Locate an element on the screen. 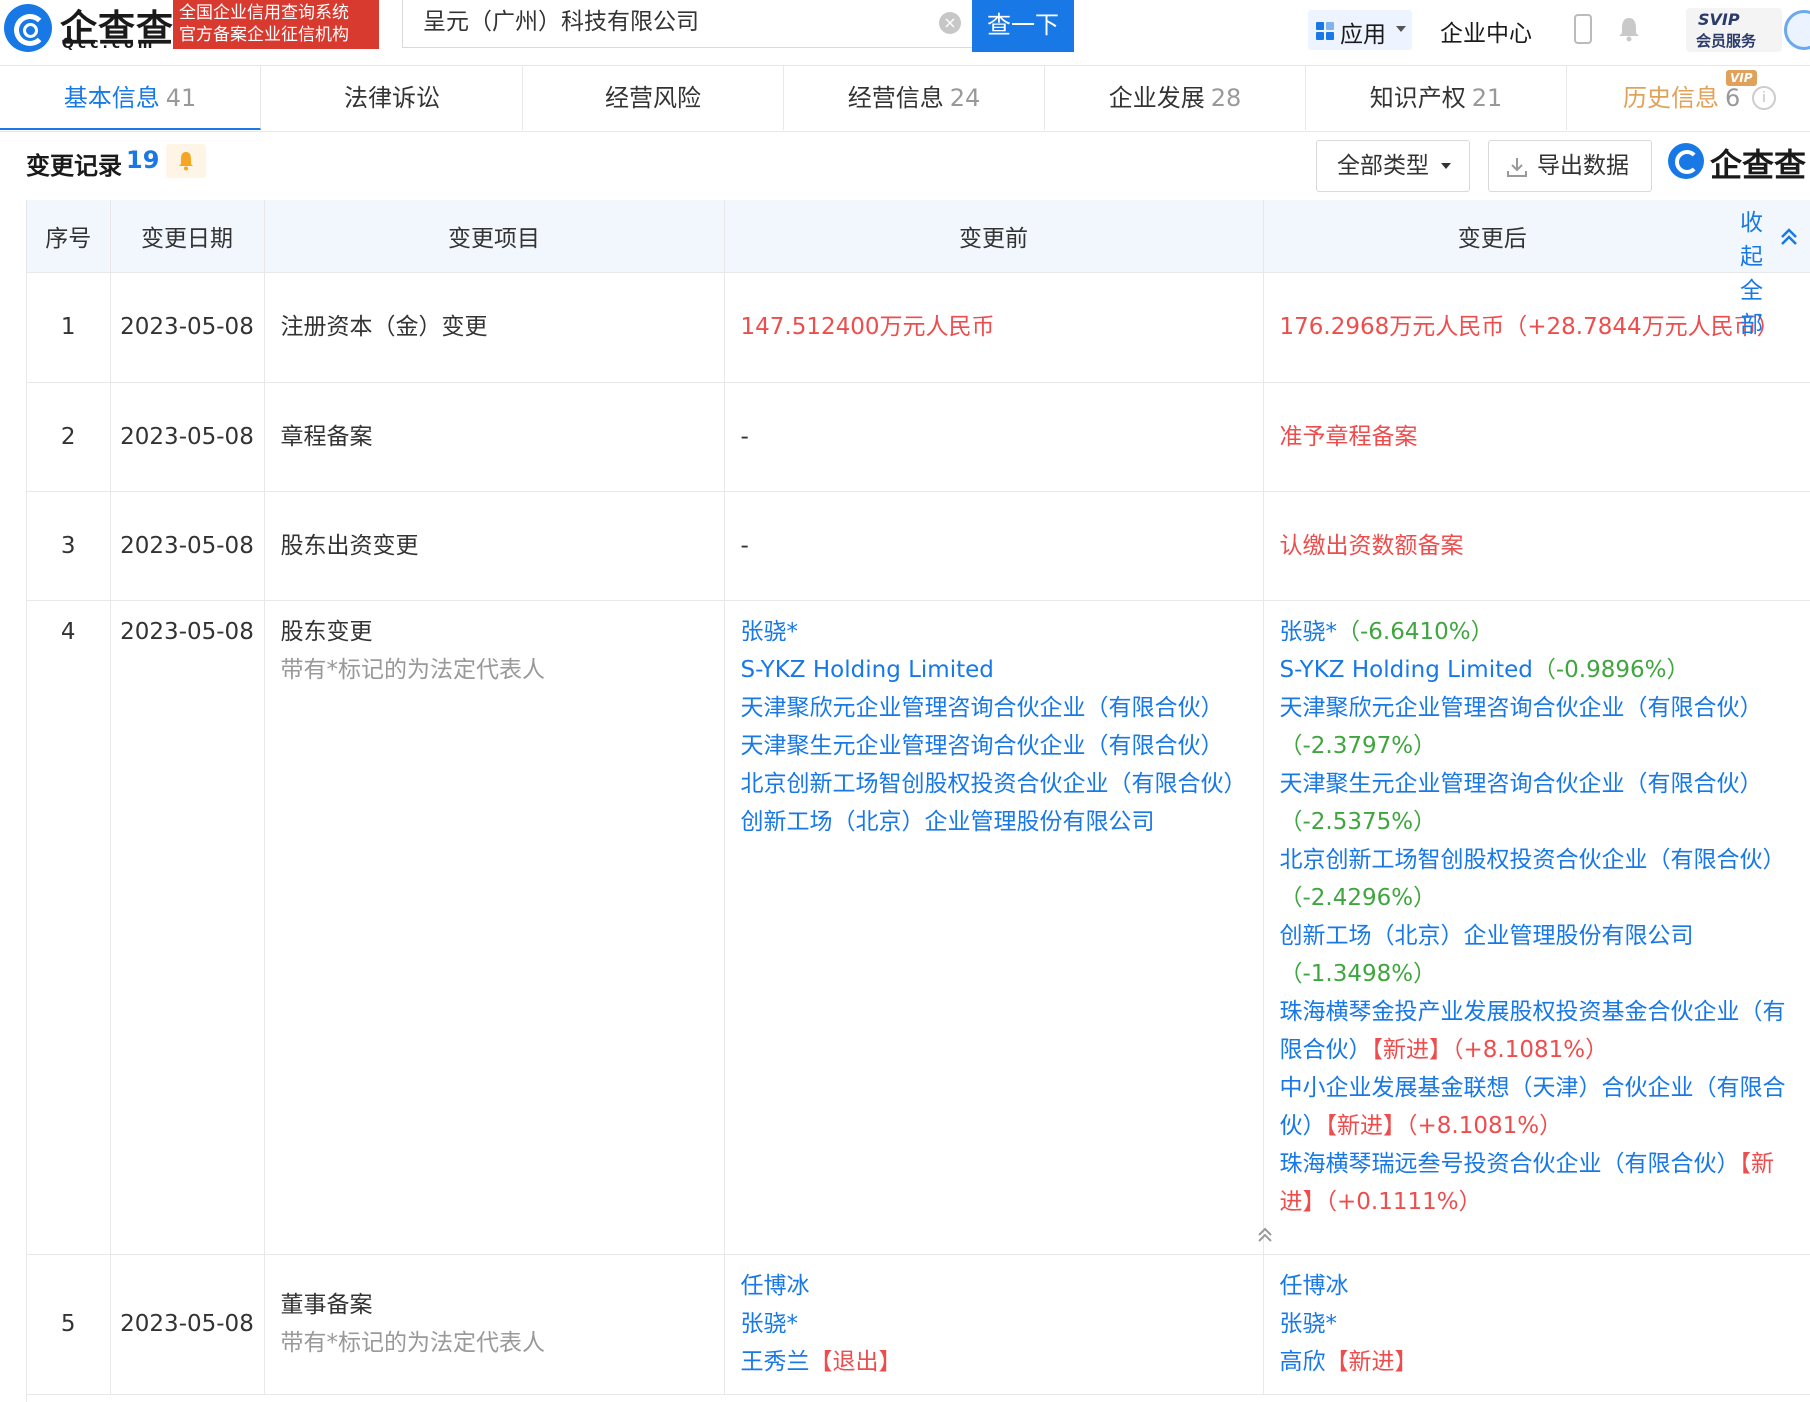 This screenshot has height=1402, width=1810. tab-label: 企业发展 is located at coordinates (1156, 98).